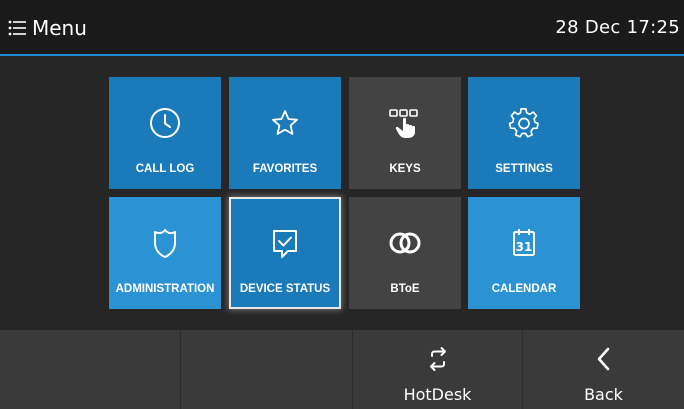 This screenshot has height=409, width=684. I want to click on tile-call-log: CALL LOG, so click(165, 133).